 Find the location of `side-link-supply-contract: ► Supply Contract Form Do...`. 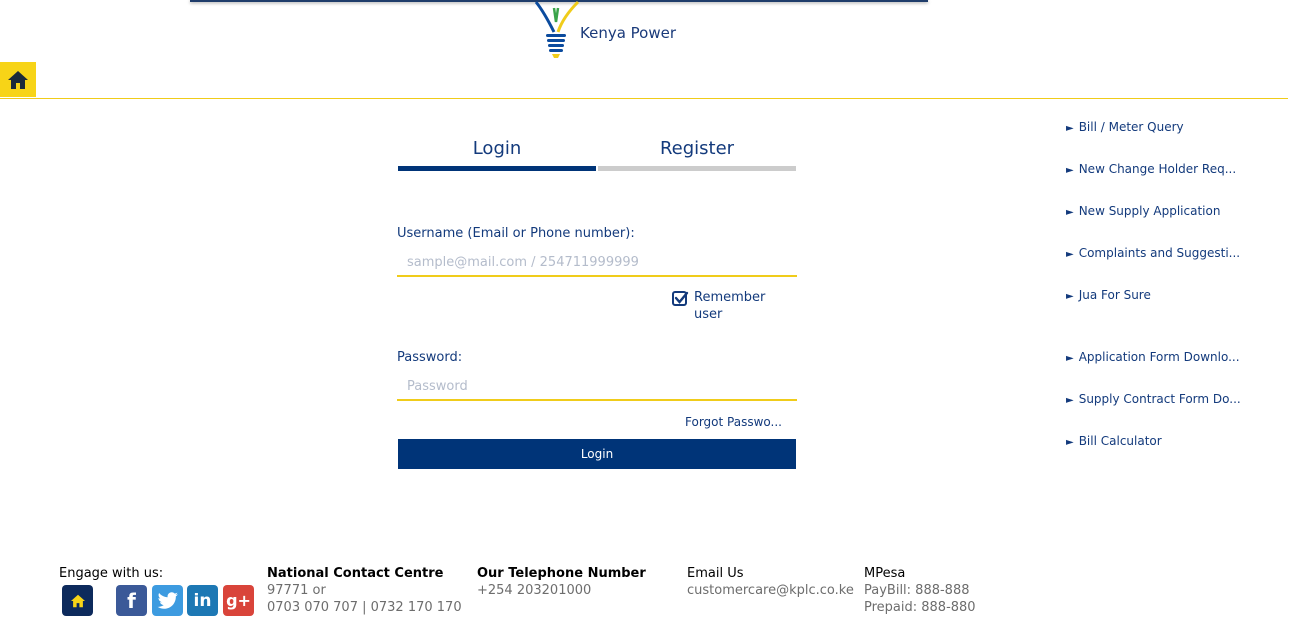

side-link-supply-contract: ► Supply Contract Form Do... is located at coordinates (1153, 399).